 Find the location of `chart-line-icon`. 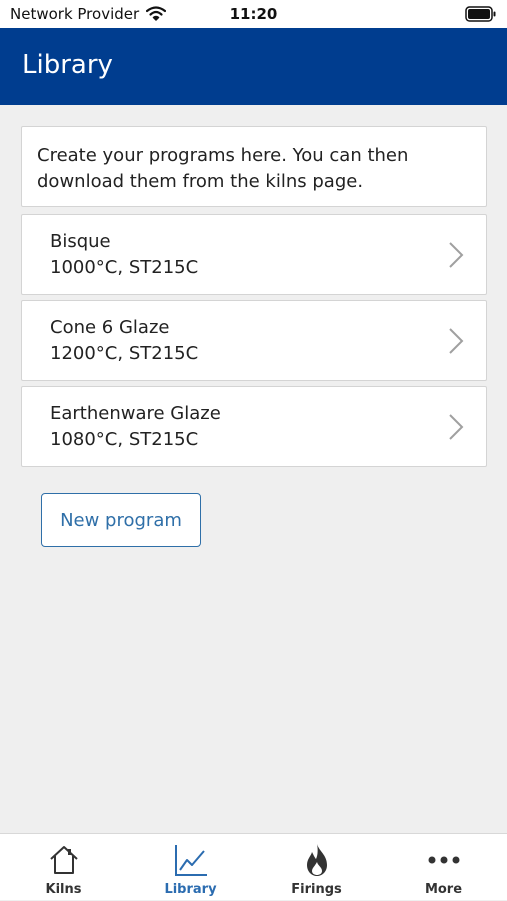

chart-line-icon is located at coordinates (190, 860).